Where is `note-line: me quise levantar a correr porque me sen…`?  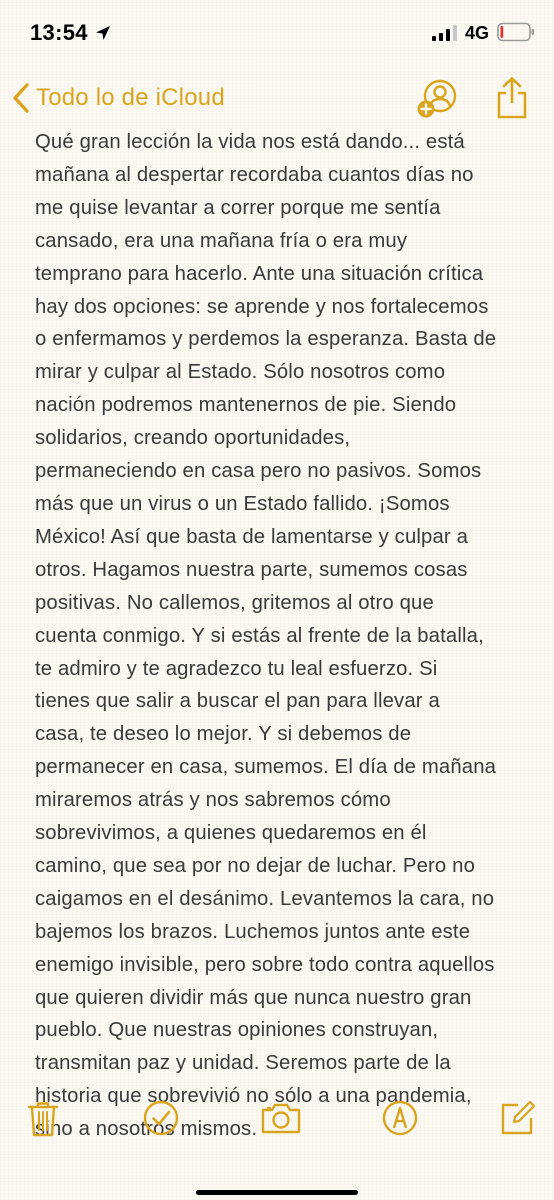
note-line: me quise levantar a correr porque me sen… is located at coordinates (238, 207).